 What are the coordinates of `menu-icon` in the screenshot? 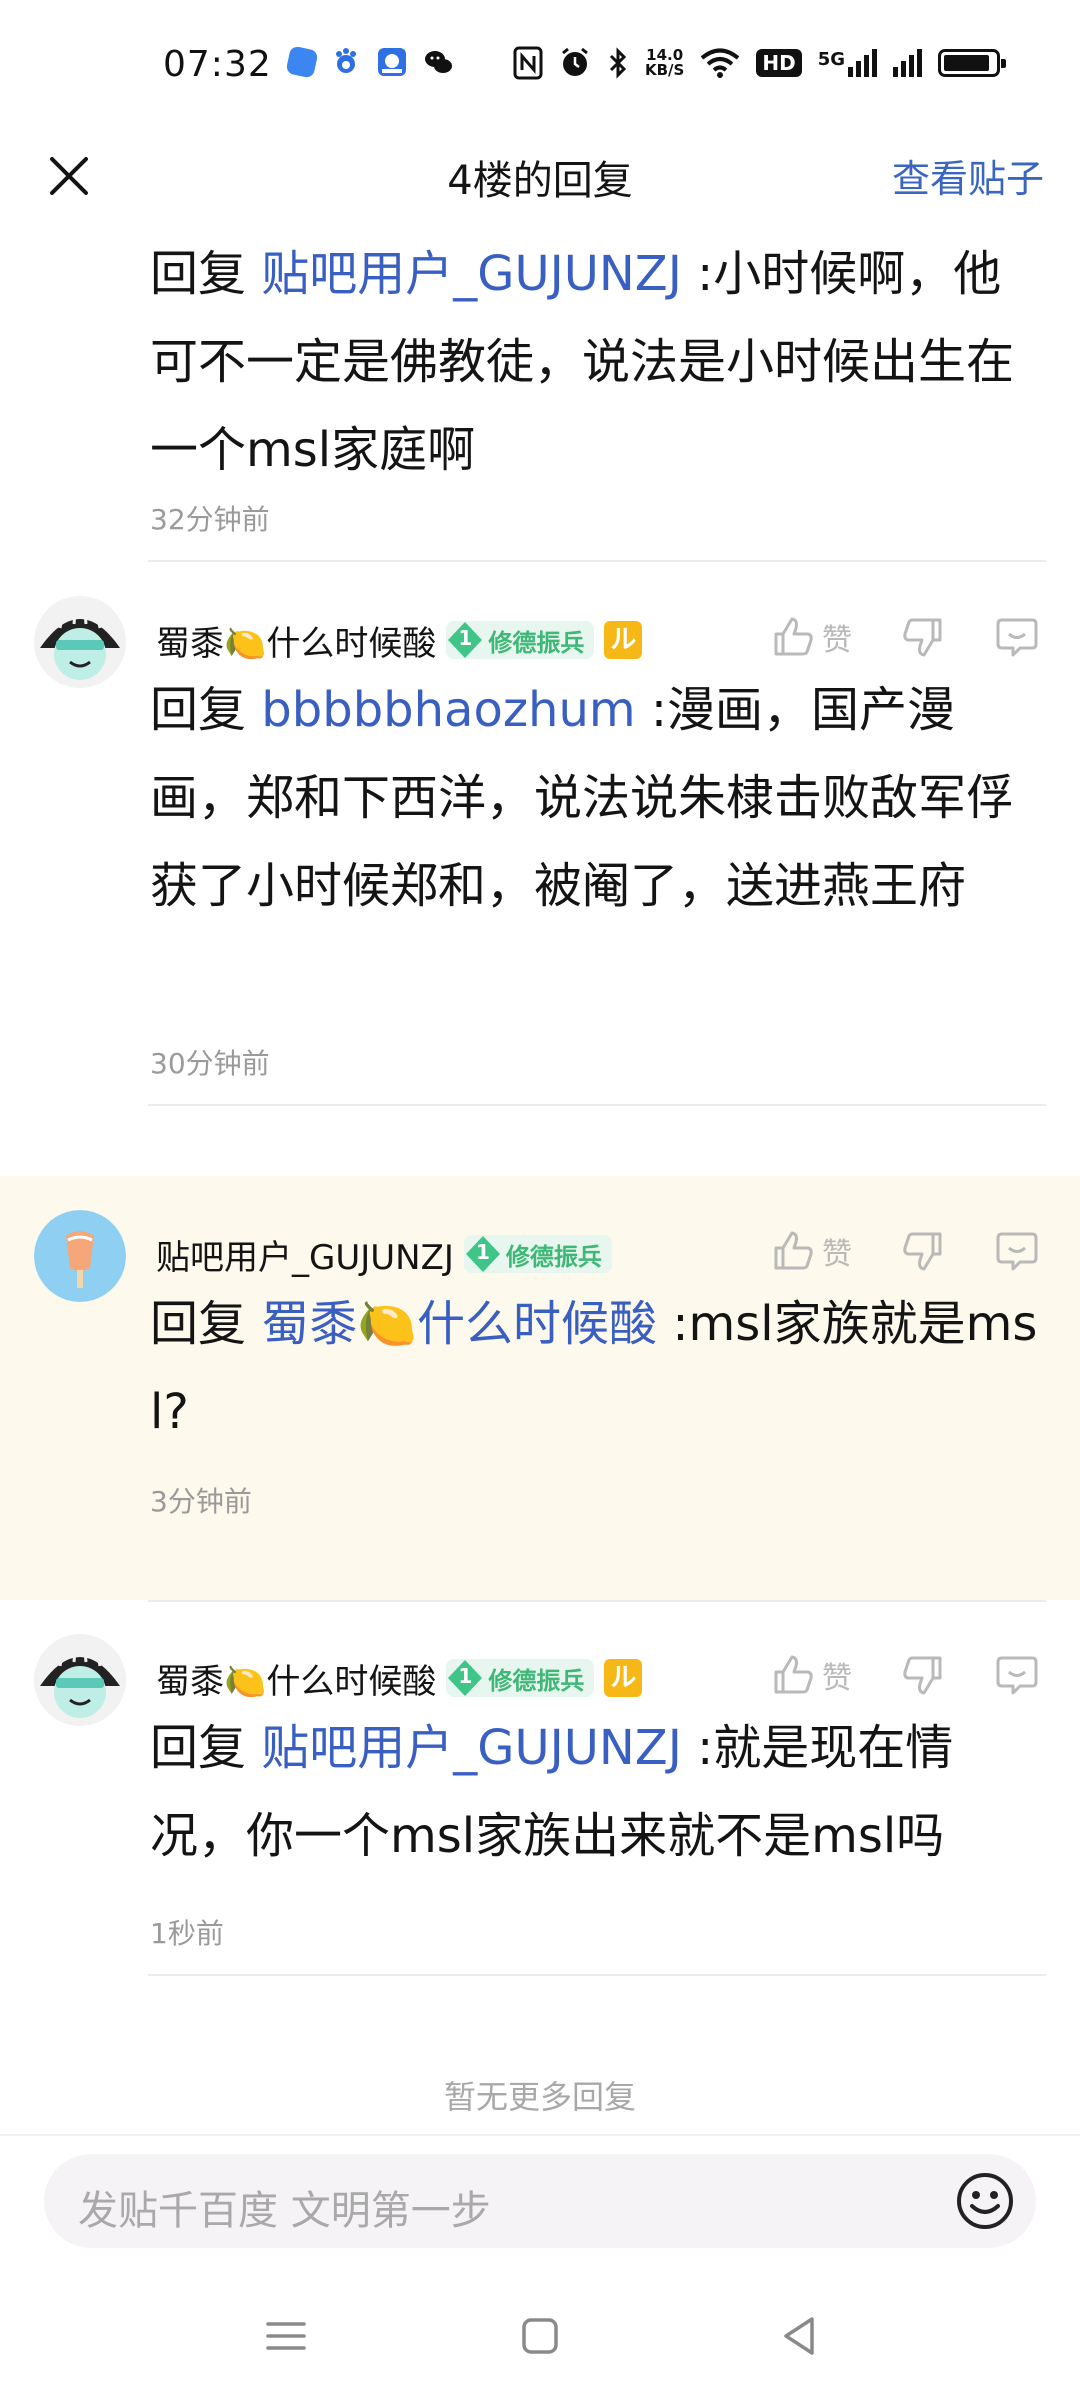 It's located at (286, 2336).